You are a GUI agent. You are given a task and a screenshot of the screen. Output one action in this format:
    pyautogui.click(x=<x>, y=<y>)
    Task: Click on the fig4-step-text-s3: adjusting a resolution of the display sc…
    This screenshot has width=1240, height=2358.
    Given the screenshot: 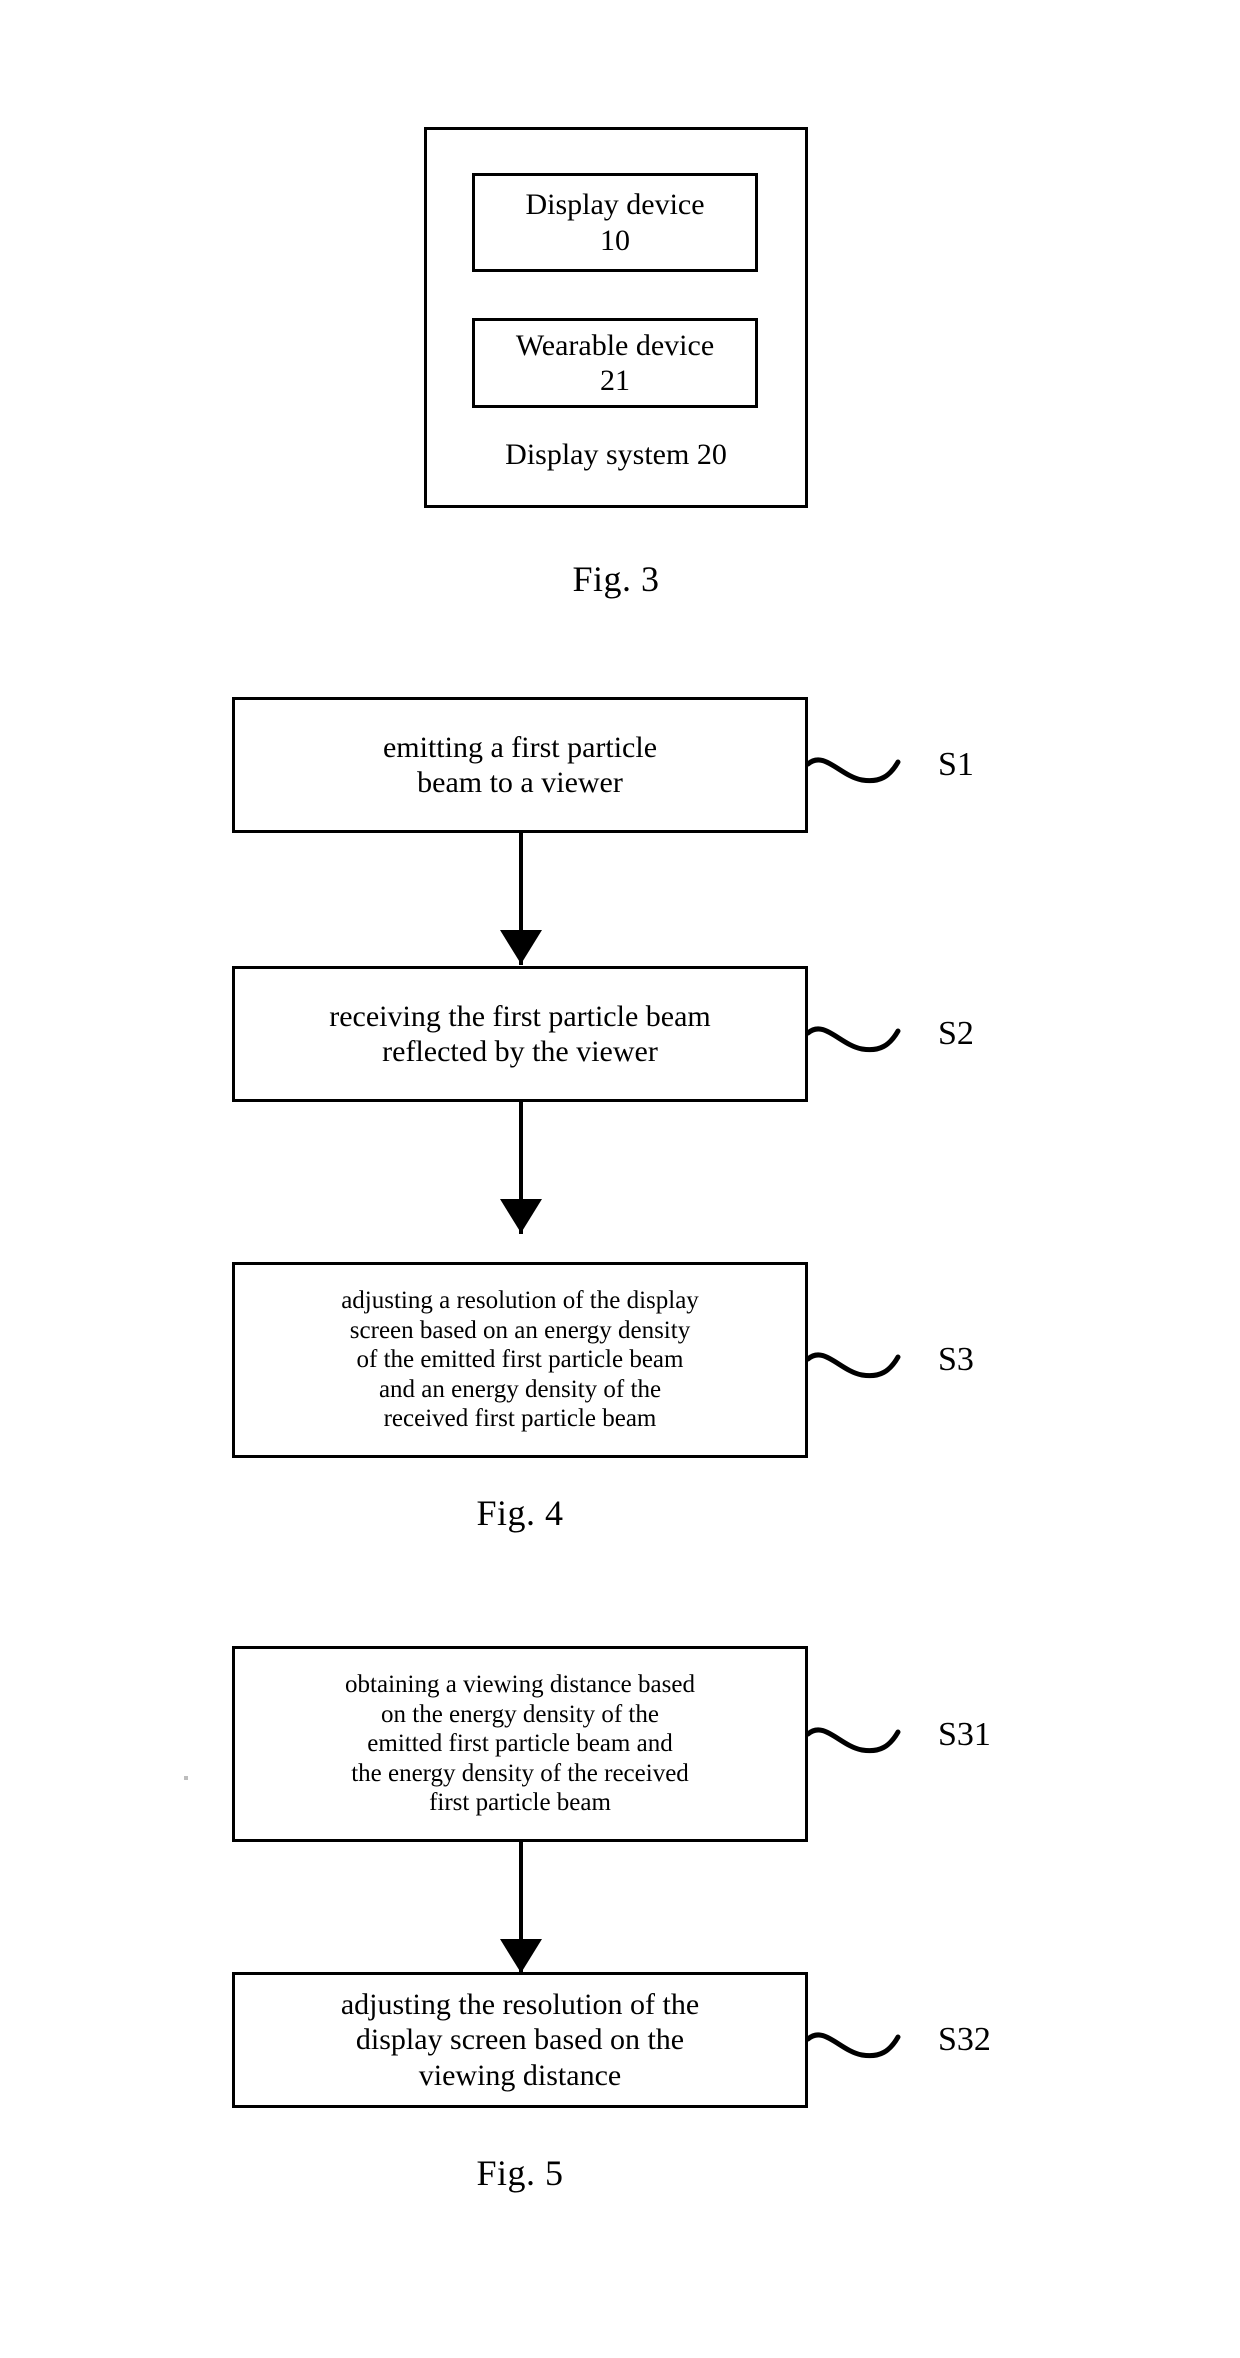 What is the action you would take?
    pyautogui.click(x=520, y=1360)
    